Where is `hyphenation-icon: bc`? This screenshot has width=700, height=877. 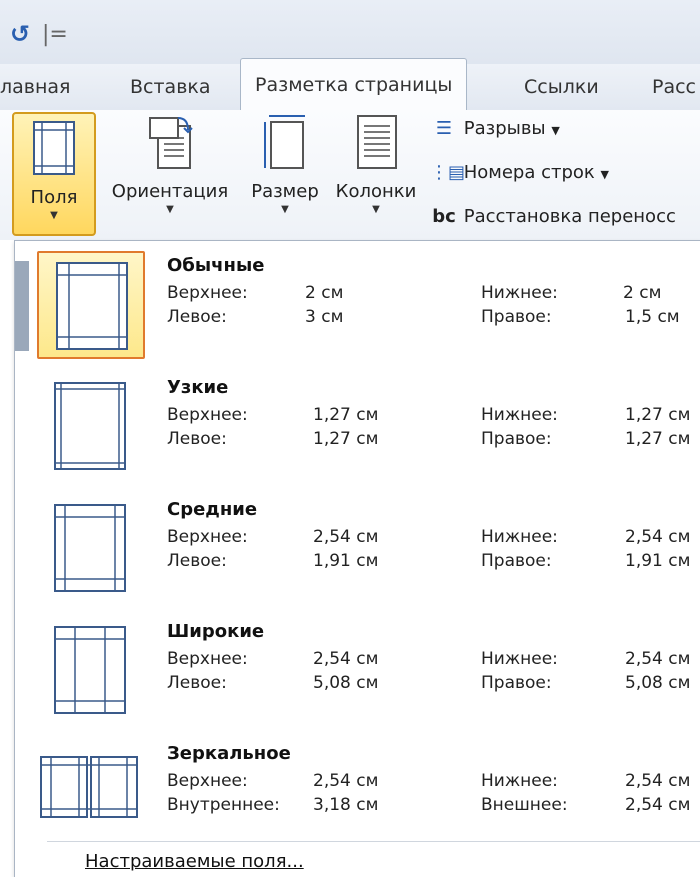
hyphenation-icon: bc is located at coordinates (444, 216).